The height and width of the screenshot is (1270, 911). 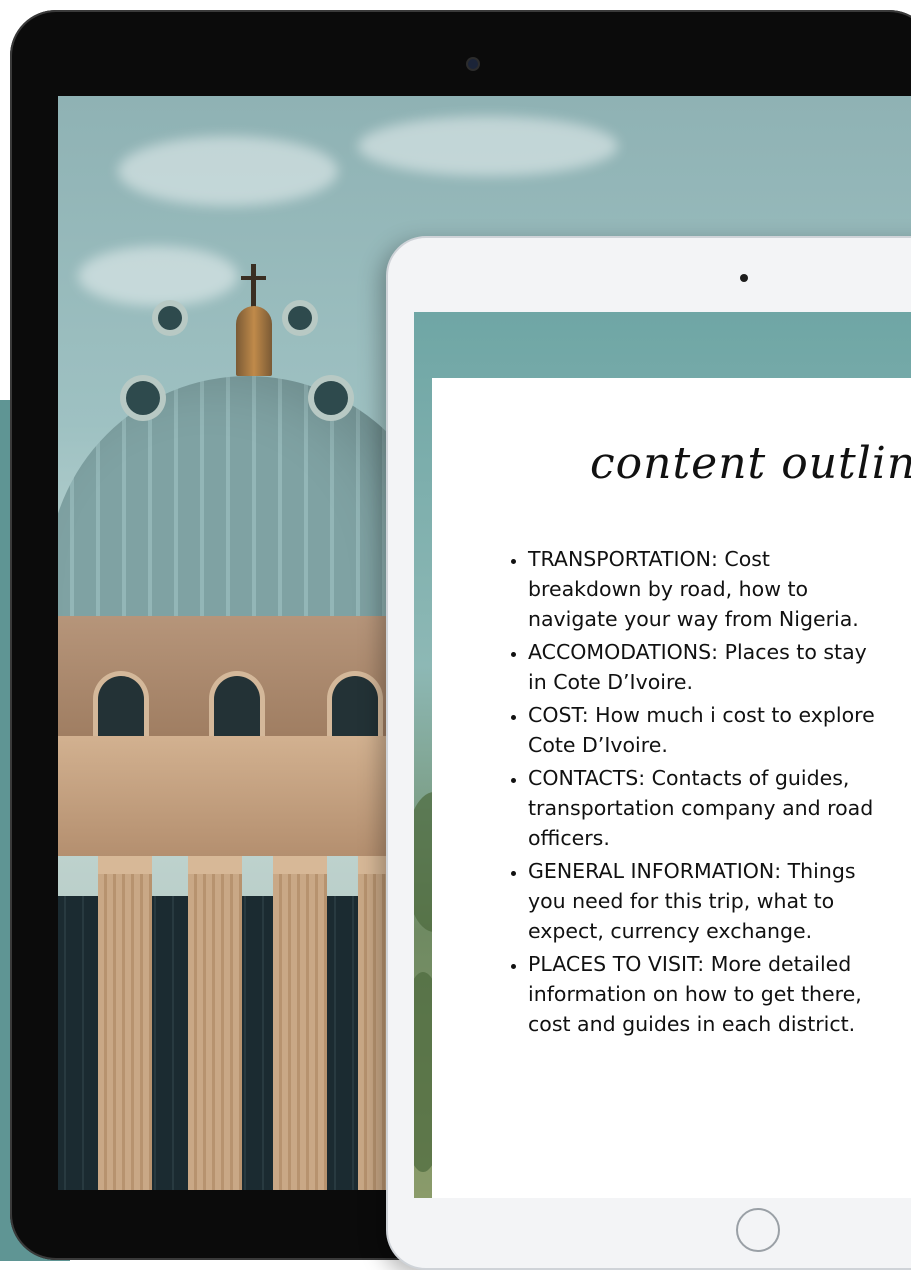 I want to click on dome-lantern, so click(x=254, y=341).